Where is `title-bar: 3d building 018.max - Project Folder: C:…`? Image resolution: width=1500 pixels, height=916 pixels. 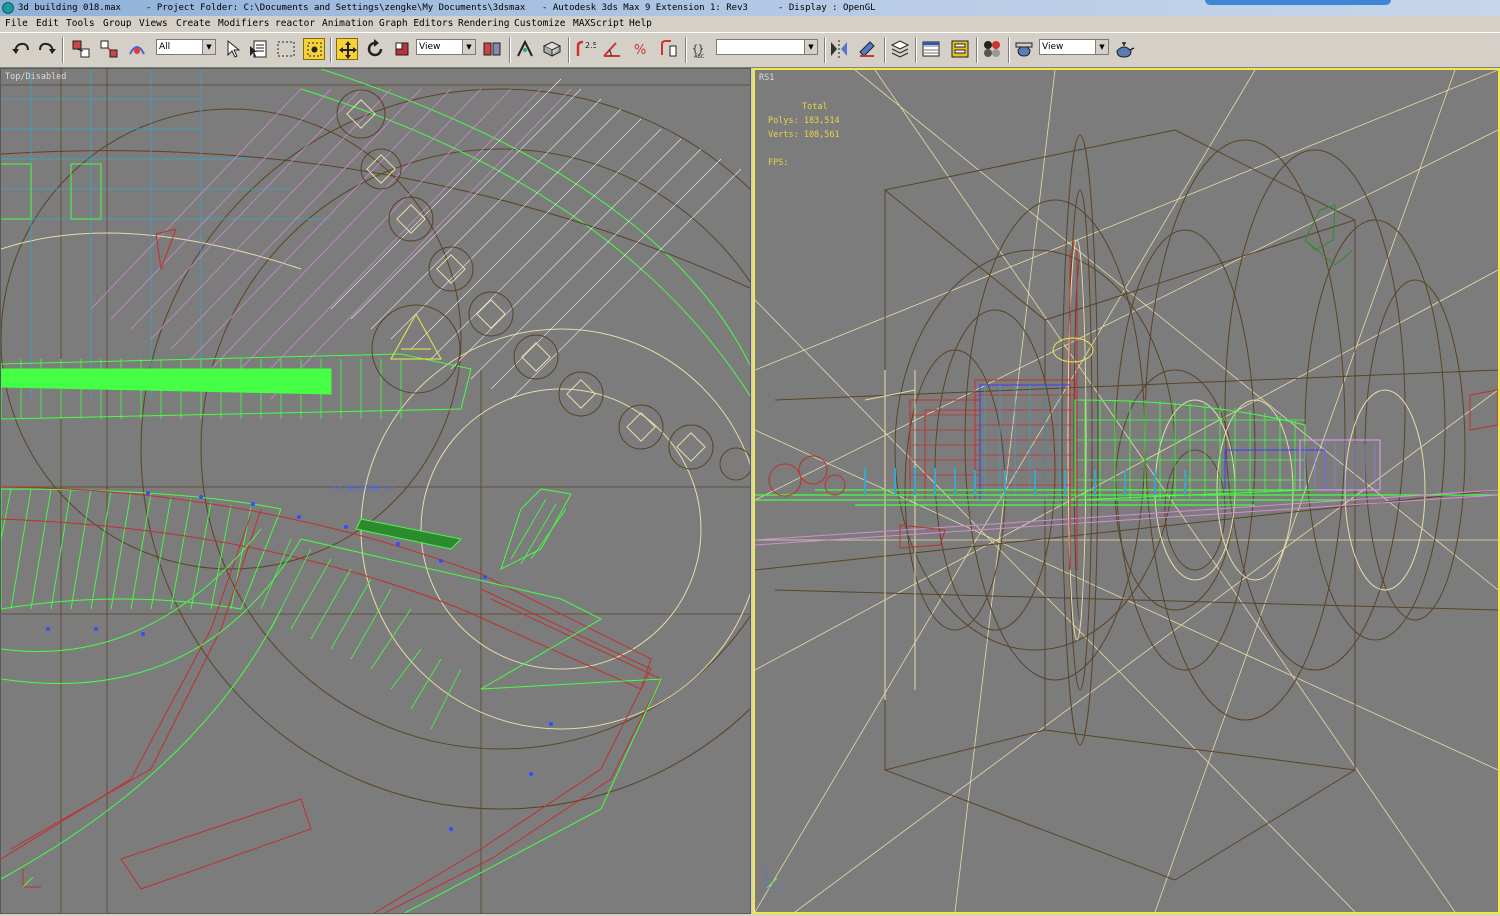 title-bar: 3d building 018.max - Project Folder: C:… is located at coordinates (750, 8).